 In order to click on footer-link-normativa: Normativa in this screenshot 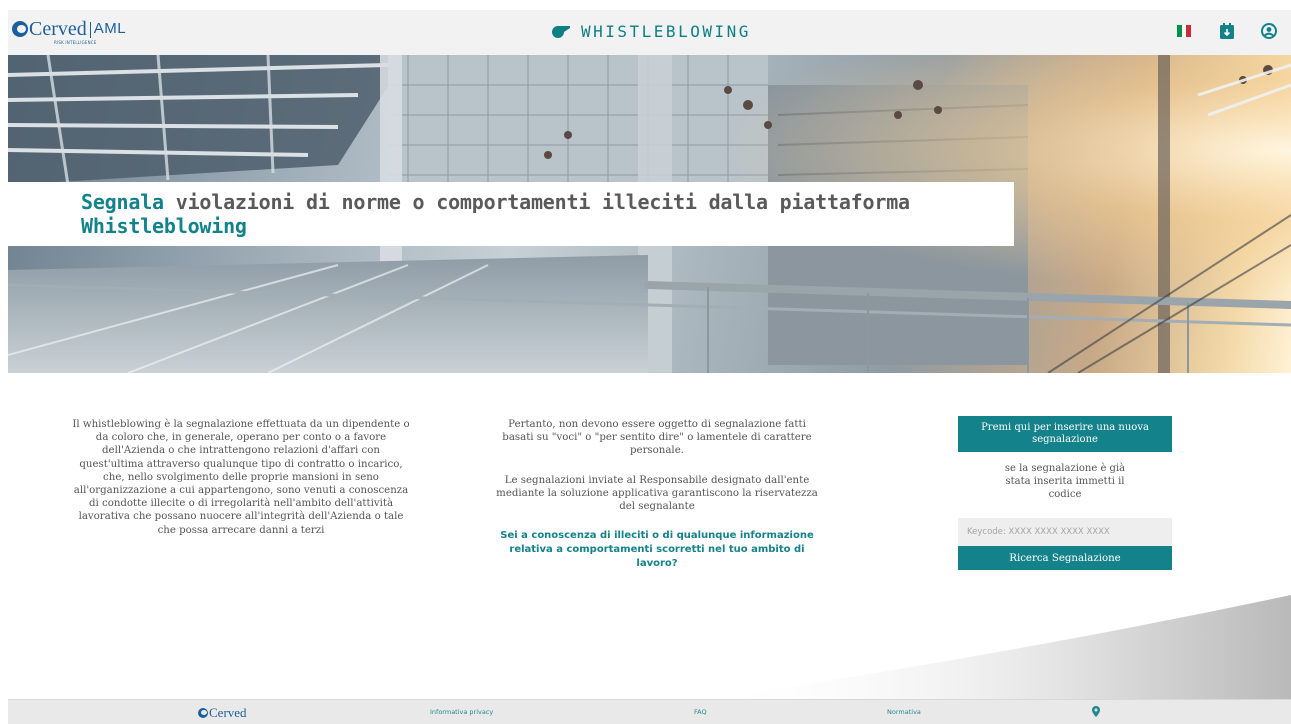, I will do `click(904, 712)`.